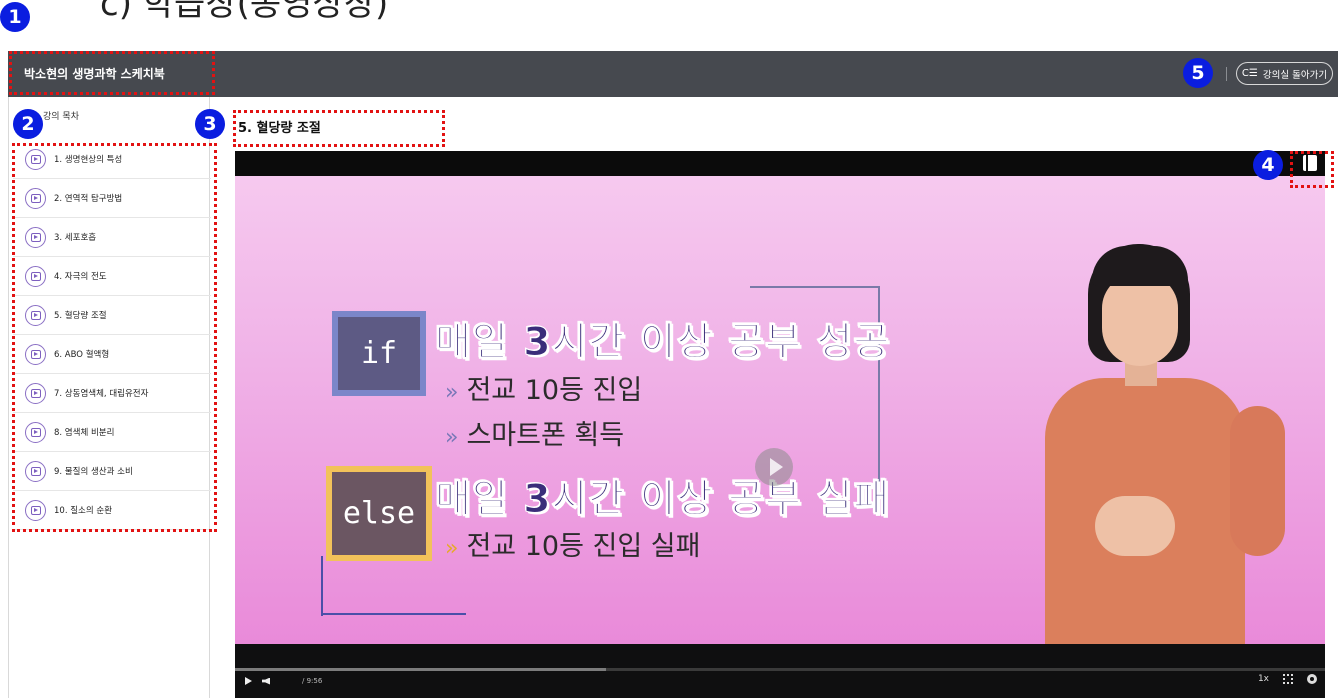 The width and height of the screenshot is (1338, 698). What do you see at coordinates (15, 17) in the screenshot?
I see `annotation-marker-1: 1` at bounding box center [15, 17].